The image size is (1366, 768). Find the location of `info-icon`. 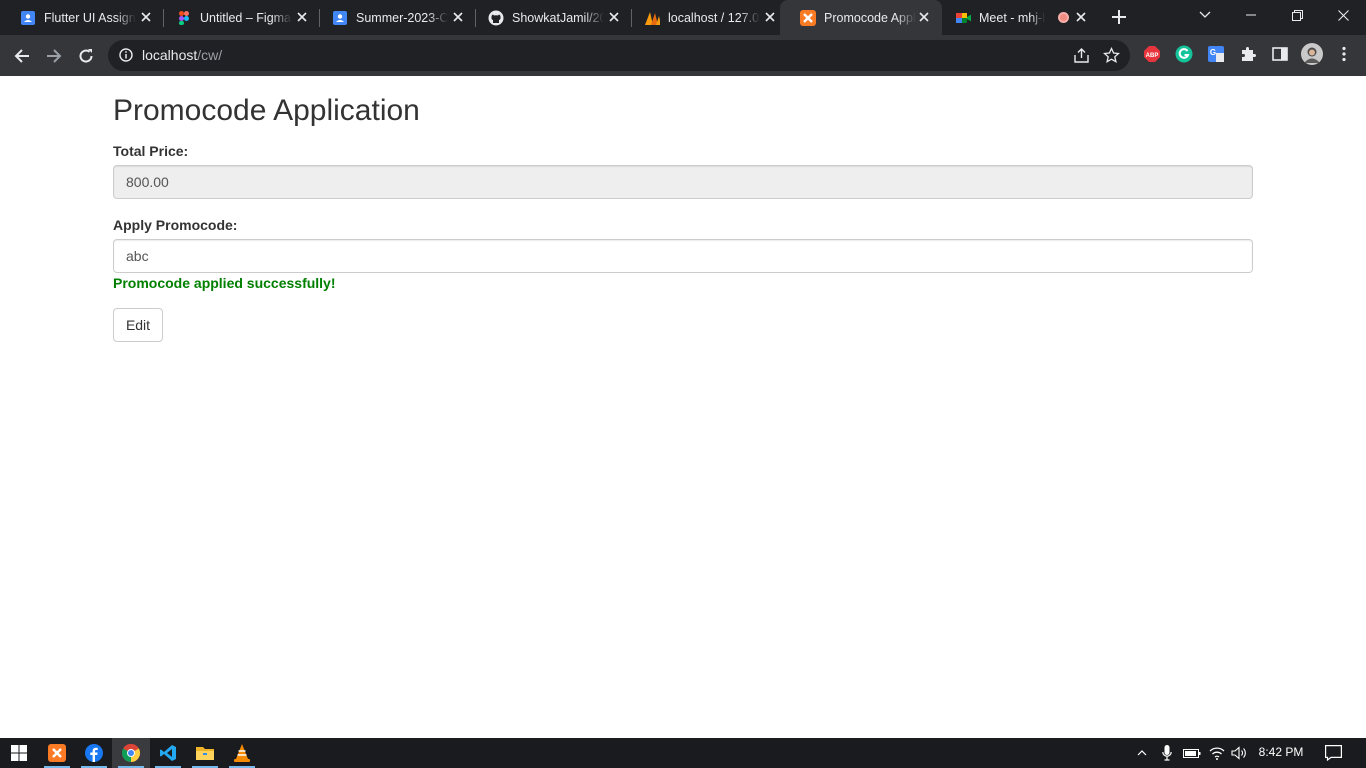

info-icon is located at coordinates (126, 55).